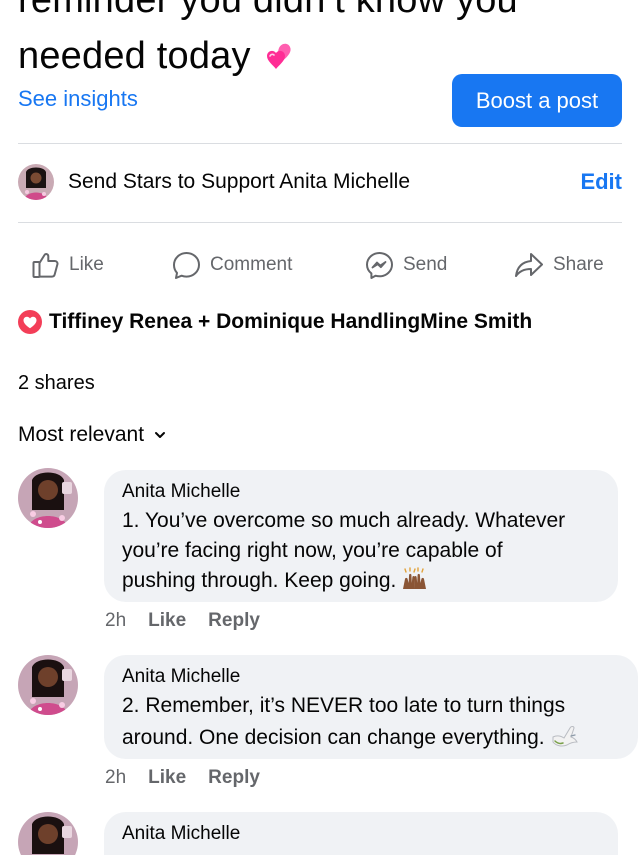 The height and width of the screenshot is (855, 640). What do you see at coordinates (565, 736) in the screenshot?
I see `dove-icon` at bounding box center [565, 736].